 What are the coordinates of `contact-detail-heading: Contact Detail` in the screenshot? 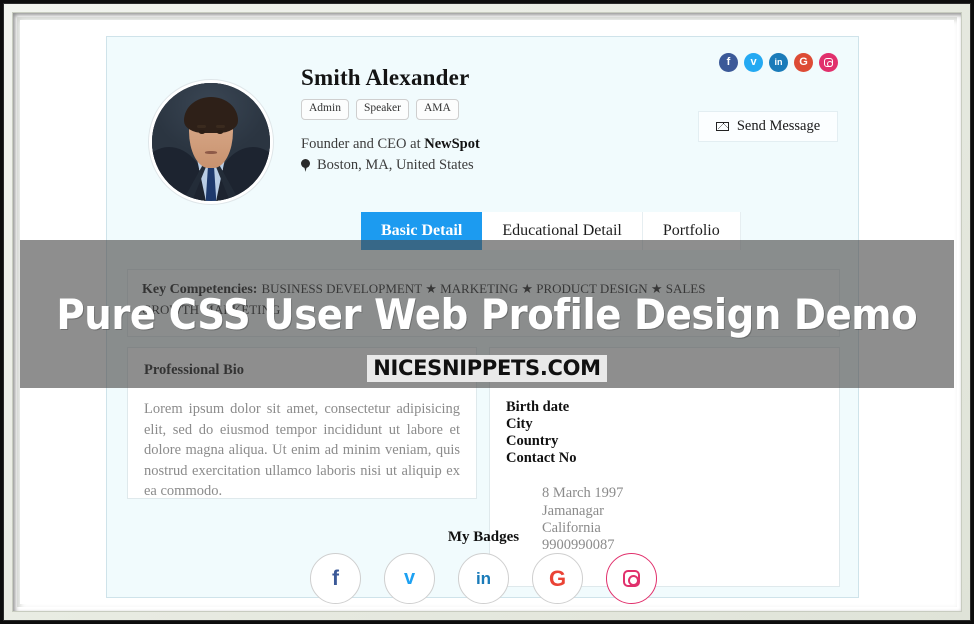 It's located at (551, 370).